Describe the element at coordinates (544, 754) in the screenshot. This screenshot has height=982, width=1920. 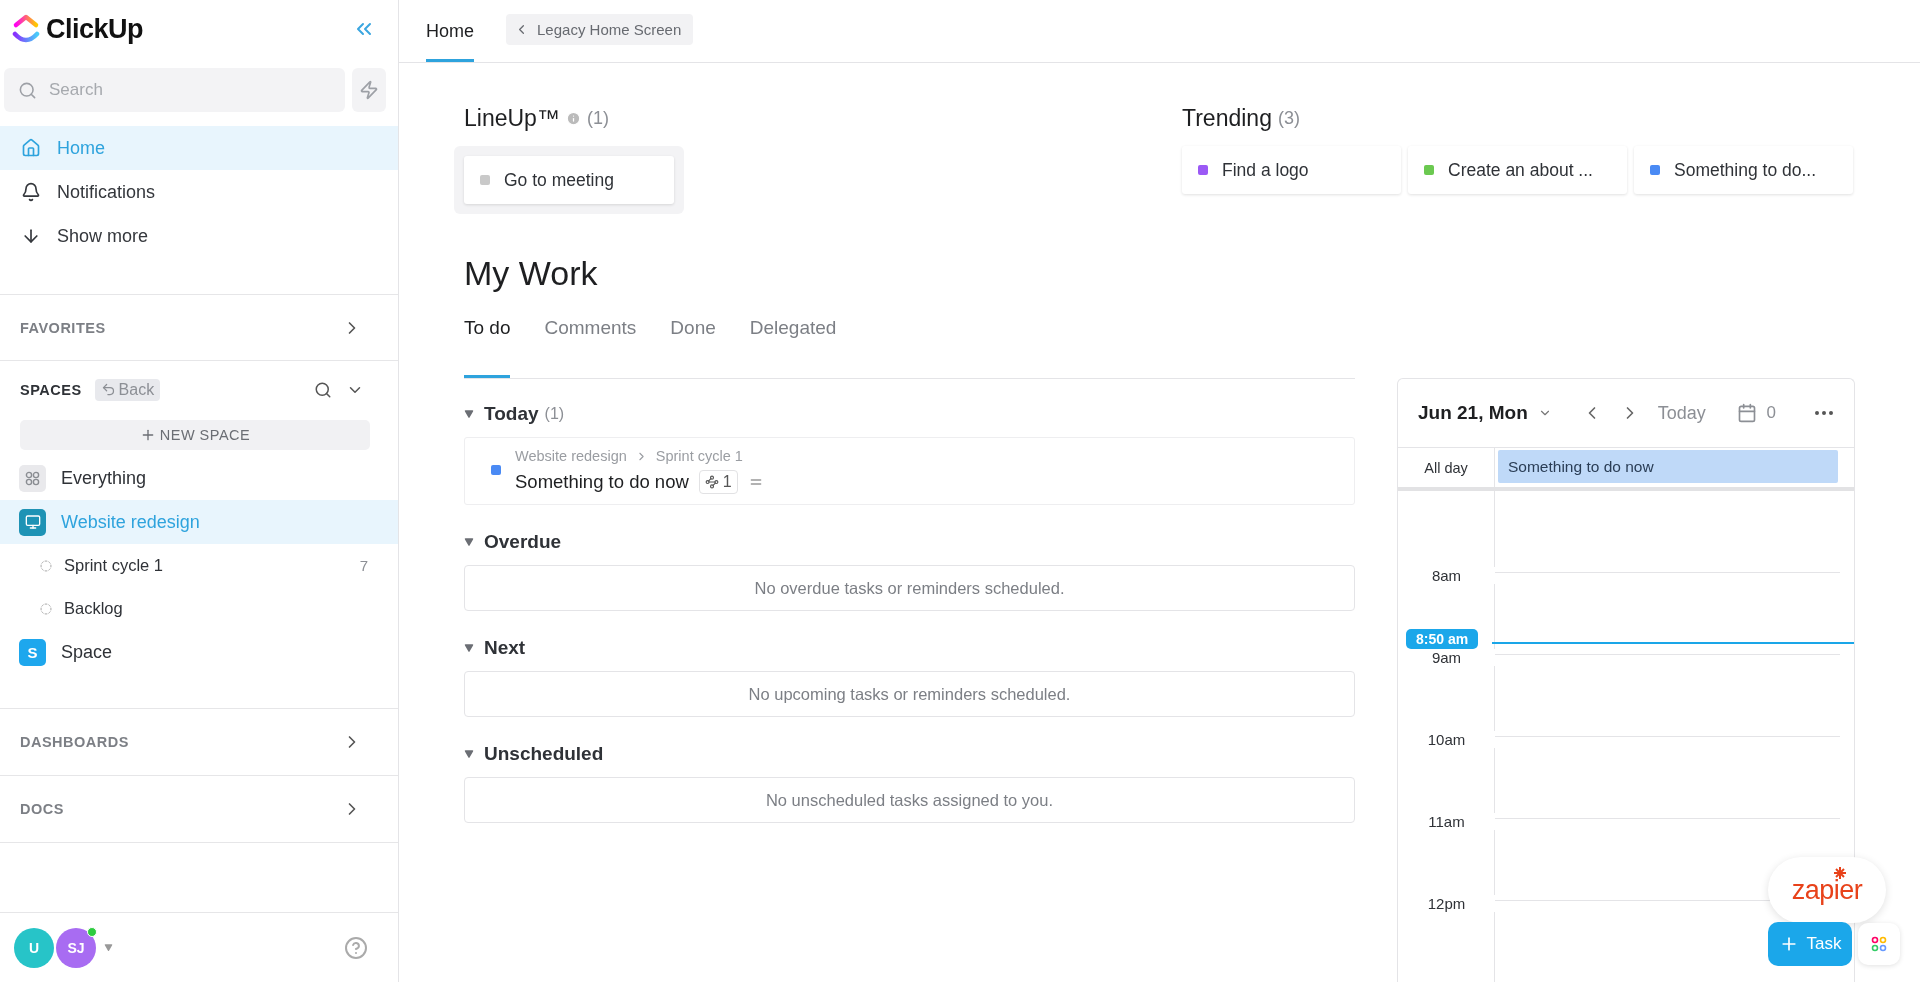
I see `group-title: Unscheduled` at that location.